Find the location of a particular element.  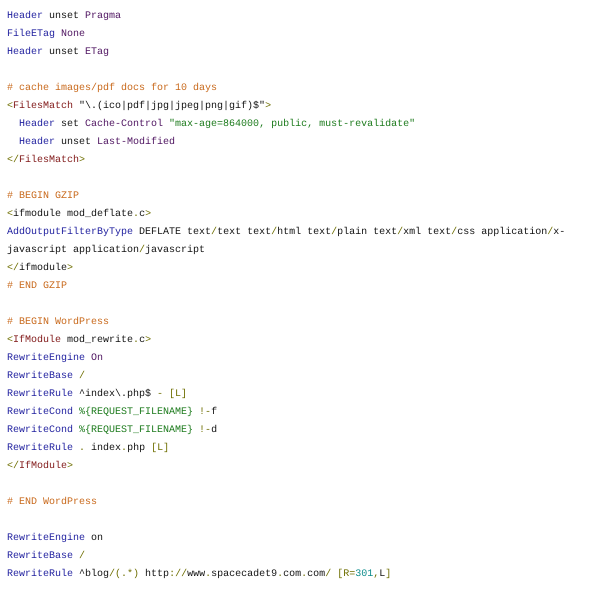

code-line: javascript application/javascript is located at coordinates (106, 251).